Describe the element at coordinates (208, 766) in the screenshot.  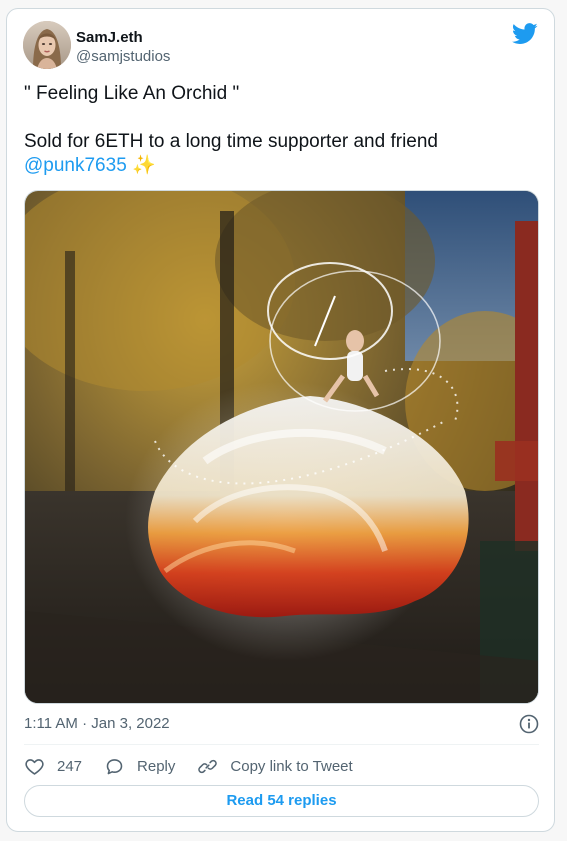
I see `link-icon` at that location.